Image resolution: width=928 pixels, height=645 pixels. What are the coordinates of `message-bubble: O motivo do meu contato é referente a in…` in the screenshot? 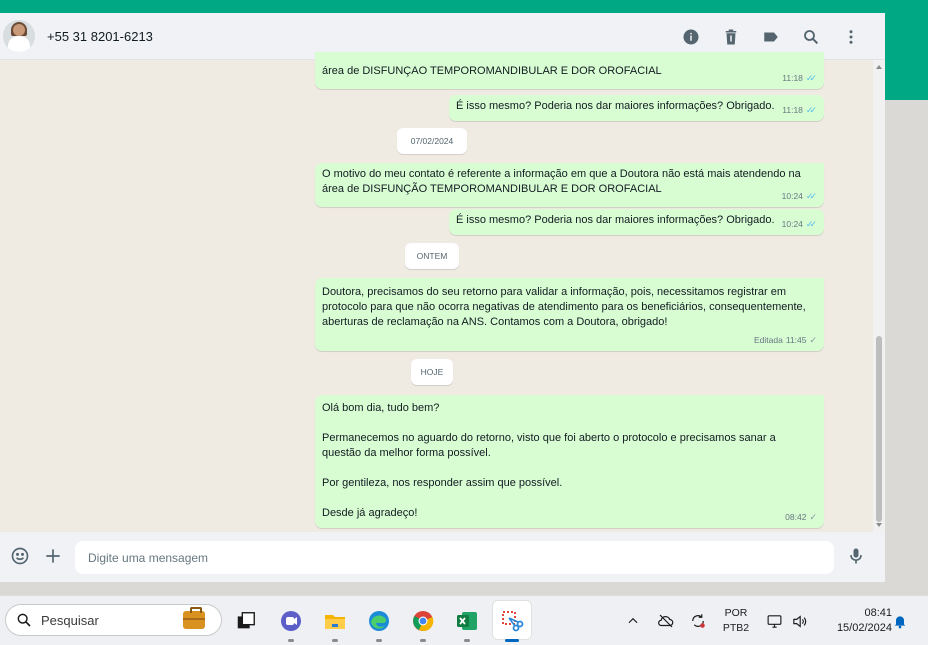 It's located at (569, 185).